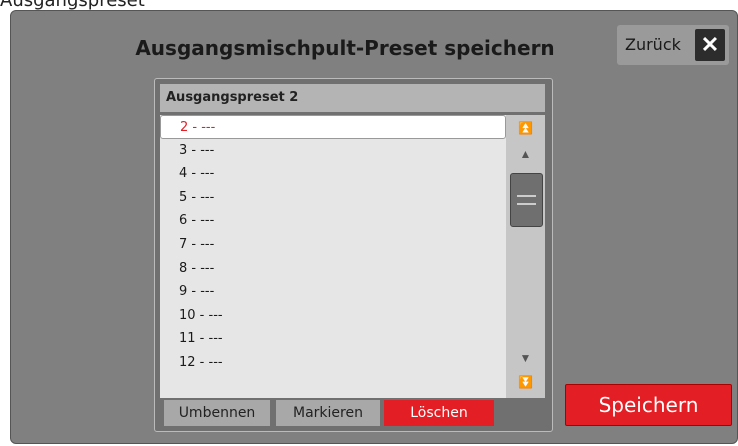 The width and height of the screenshot is (738, 446). I want to click on list-scrollbar: ⏫ ▲ ▼ ⏬, so click(525, 256).